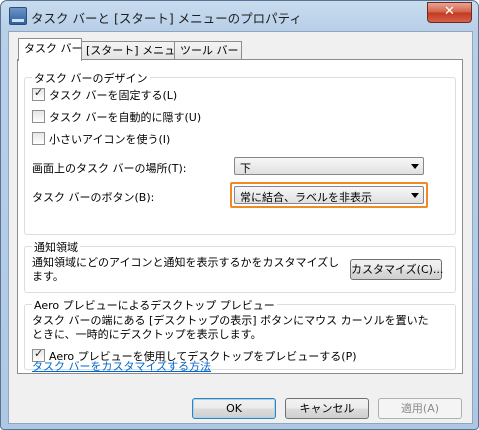 This screenshot has width=479, height=430. What do you see at coordinates (420, 408) in the screenshot?
I see `apply-button: 適用(A)` at bounding box center [420, 408].